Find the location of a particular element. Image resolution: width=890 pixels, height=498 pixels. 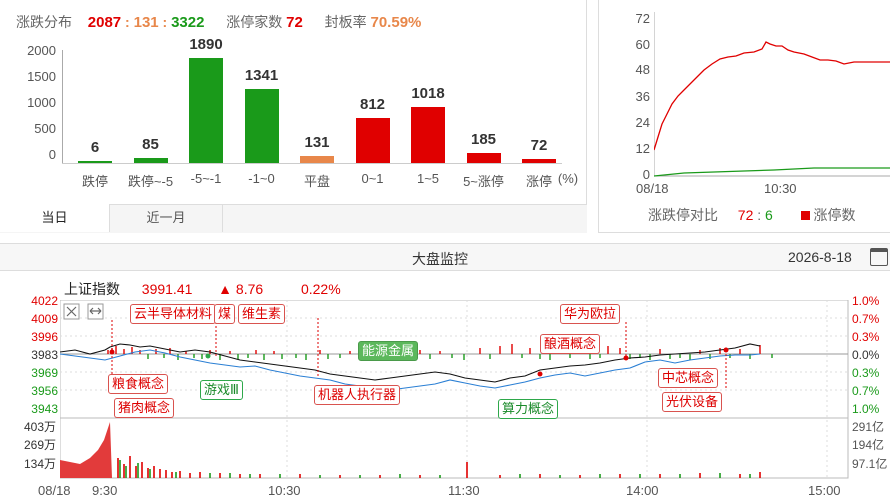

y-tick: 72 is located at coordinates (642, 18).